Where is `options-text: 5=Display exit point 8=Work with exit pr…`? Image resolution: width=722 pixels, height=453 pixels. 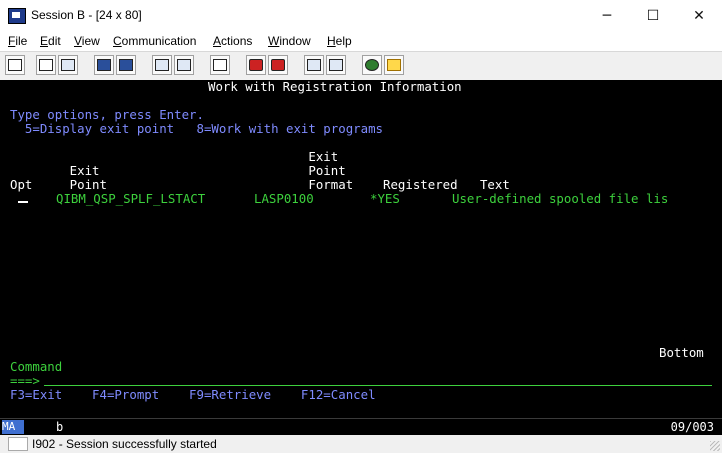 options-text: 5=Display exit point 8=Work with exit pr… is located at coordinates (196, 128).